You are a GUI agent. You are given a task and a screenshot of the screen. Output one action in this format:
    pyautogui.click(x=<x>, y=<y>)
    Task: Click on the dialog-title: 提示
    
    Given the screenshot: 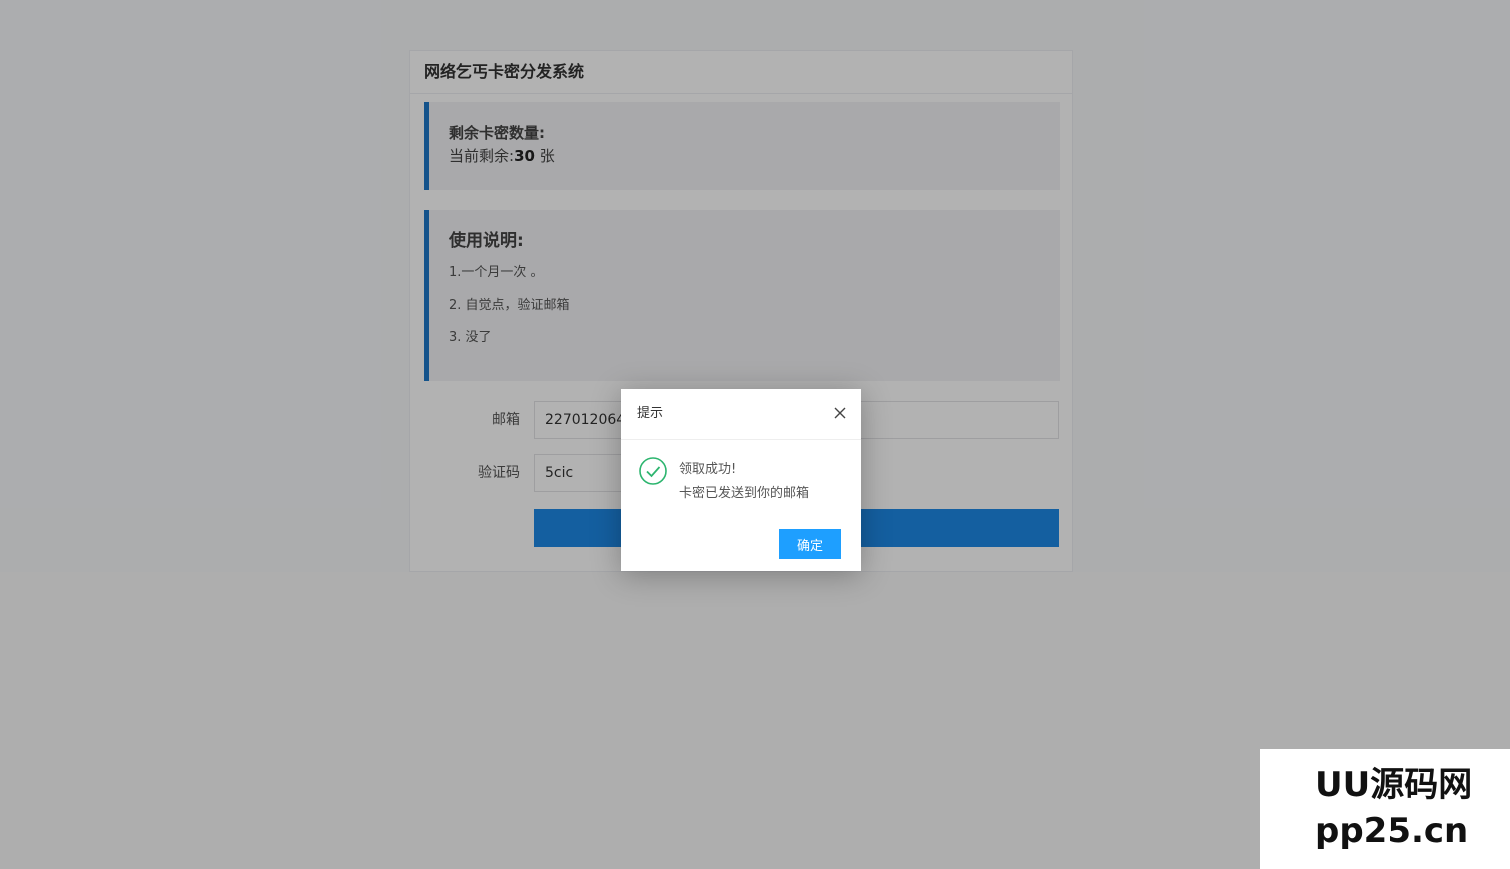 What is the action you would take?
    pyautogui.click(x=650, y=413)
    